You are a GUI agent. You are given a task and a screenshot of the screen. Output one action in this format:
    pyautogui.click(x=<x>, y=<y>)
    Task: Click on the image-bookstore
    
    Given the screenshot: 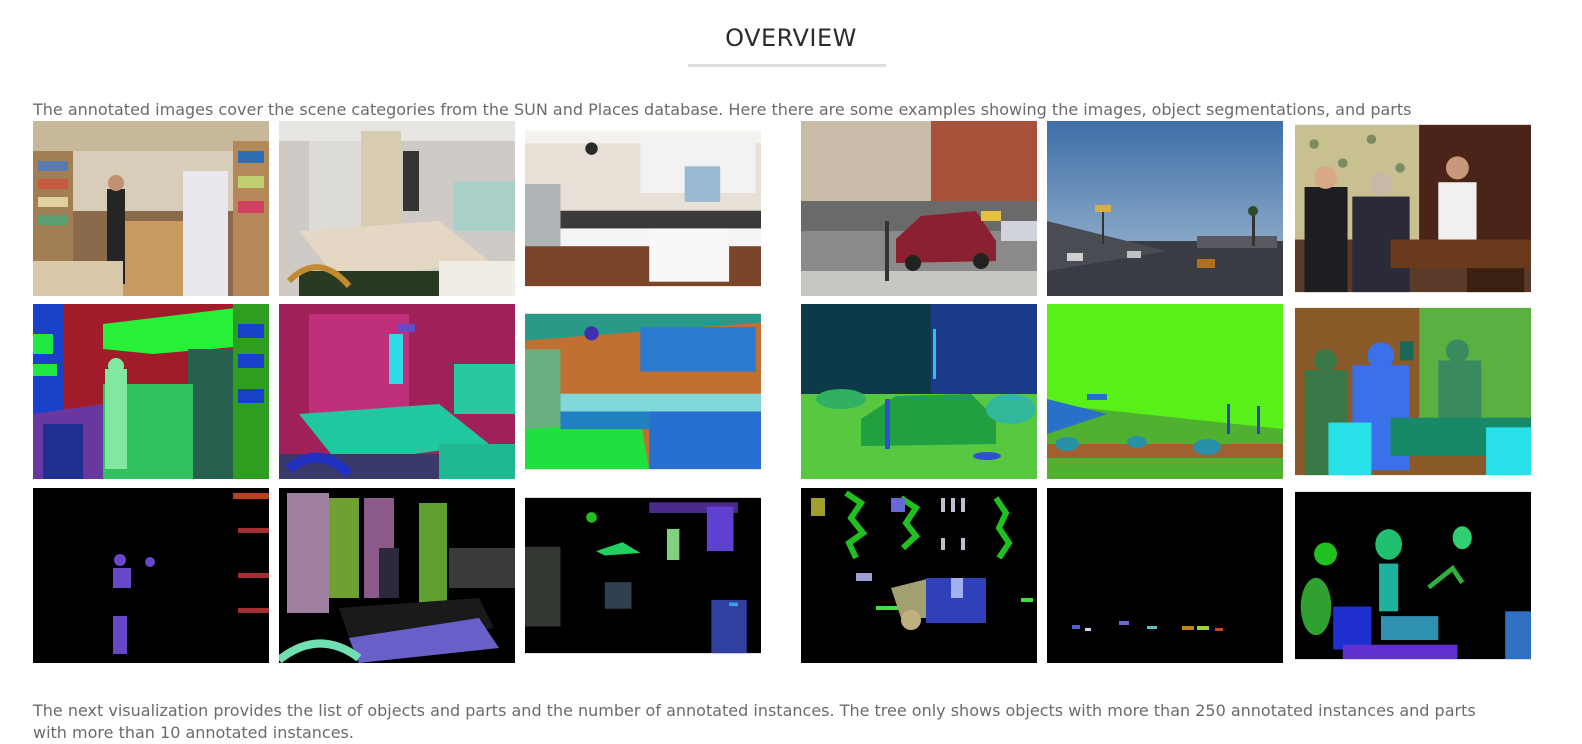 What is the action you would take?
    pyautogui.click(x=151, y=208)
    